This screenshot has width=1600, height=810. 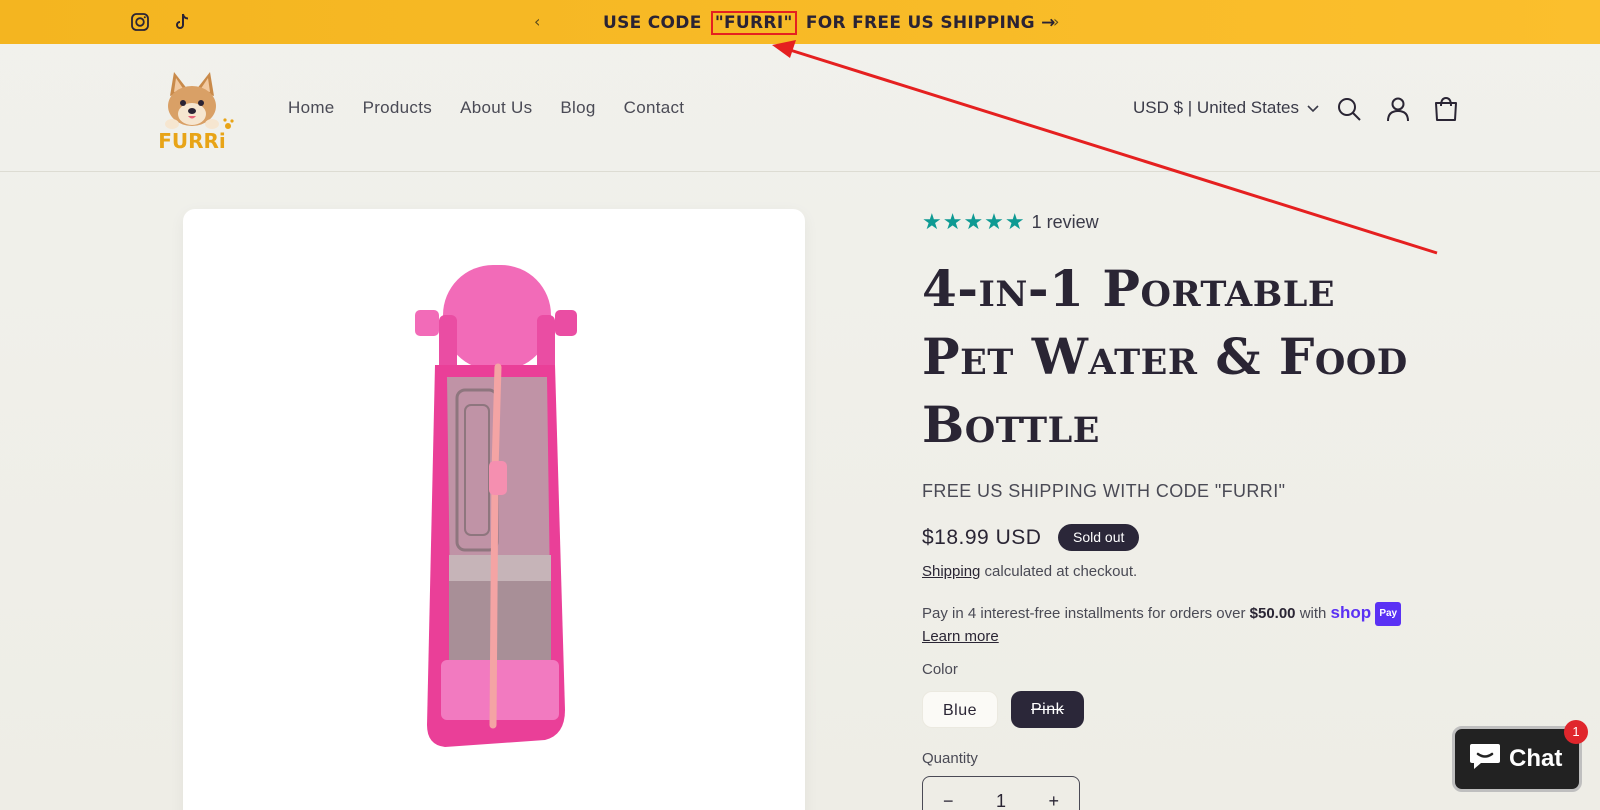 I want to click on currency-selector: USD $ | United States, so click(x=1226, y=108).